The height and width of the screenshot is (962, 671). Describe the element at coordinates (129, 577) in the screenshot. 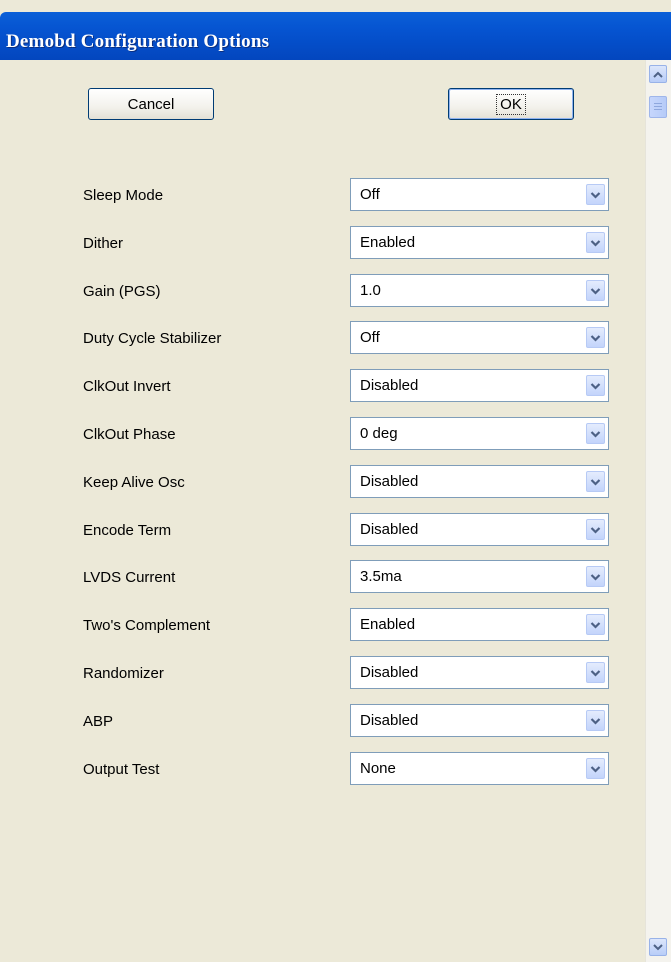

I see `option-label: LVDS Current` at that location.